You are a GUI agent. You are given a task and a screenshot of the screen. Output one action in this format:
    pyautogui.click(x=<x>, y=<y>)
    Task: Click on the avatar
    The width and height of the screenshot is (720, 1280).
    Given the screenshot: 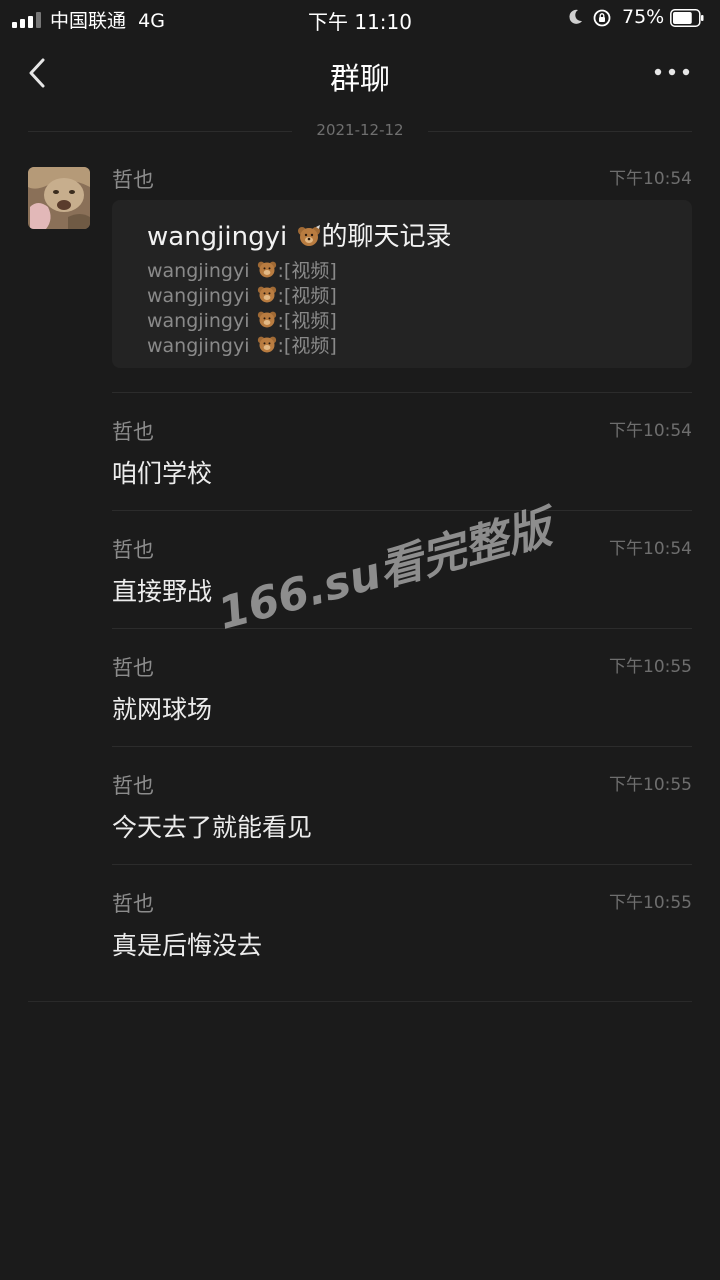 What is the action you would take?
    pyautogui.click(x=59, y=198)
    